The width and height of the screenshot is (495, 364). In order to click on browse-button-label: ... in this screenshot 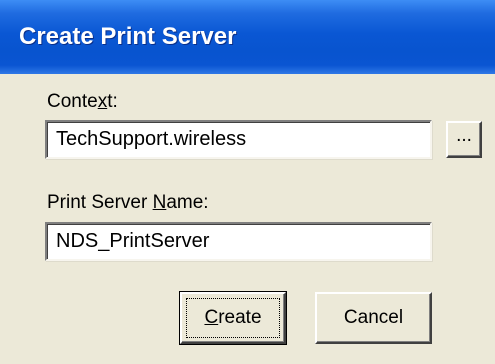, I will do `click(464, 136)`.